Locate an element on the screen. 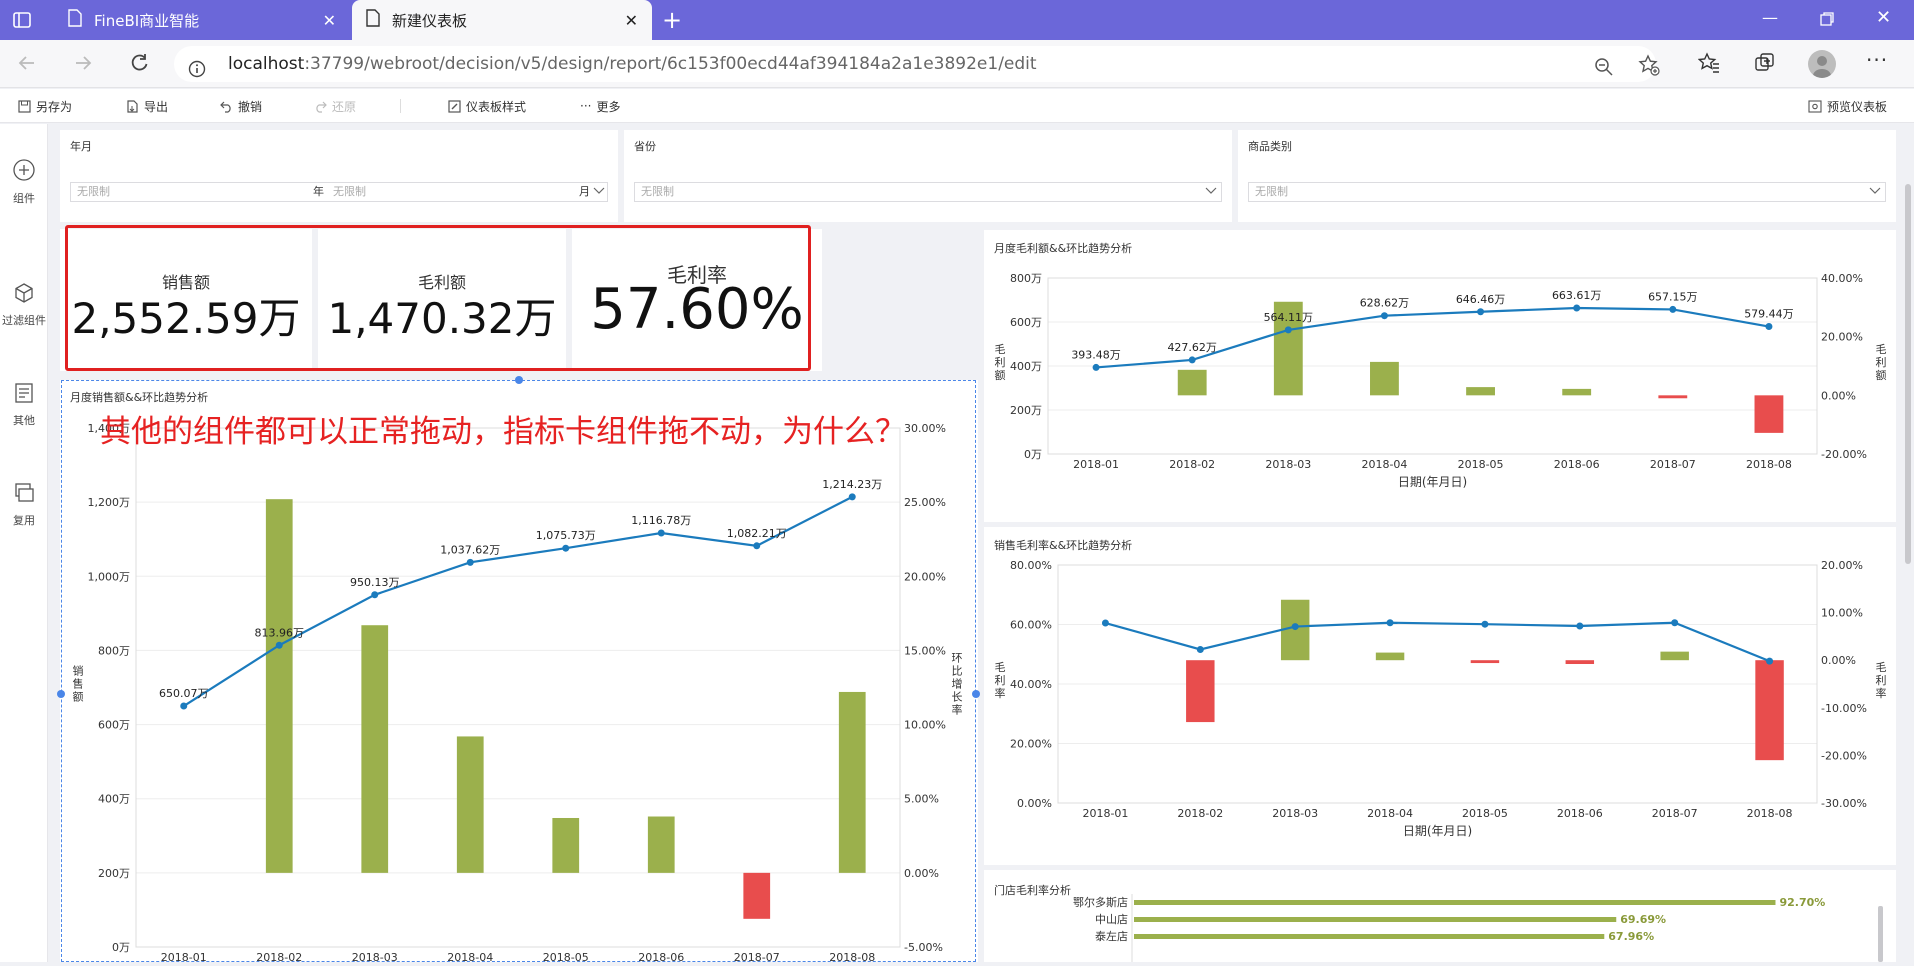 The height and width of the screenshot is (966, 1914). browser-tab-new-dashboard: 新建仪表板 ✕ is located at coordinates (502, 20).